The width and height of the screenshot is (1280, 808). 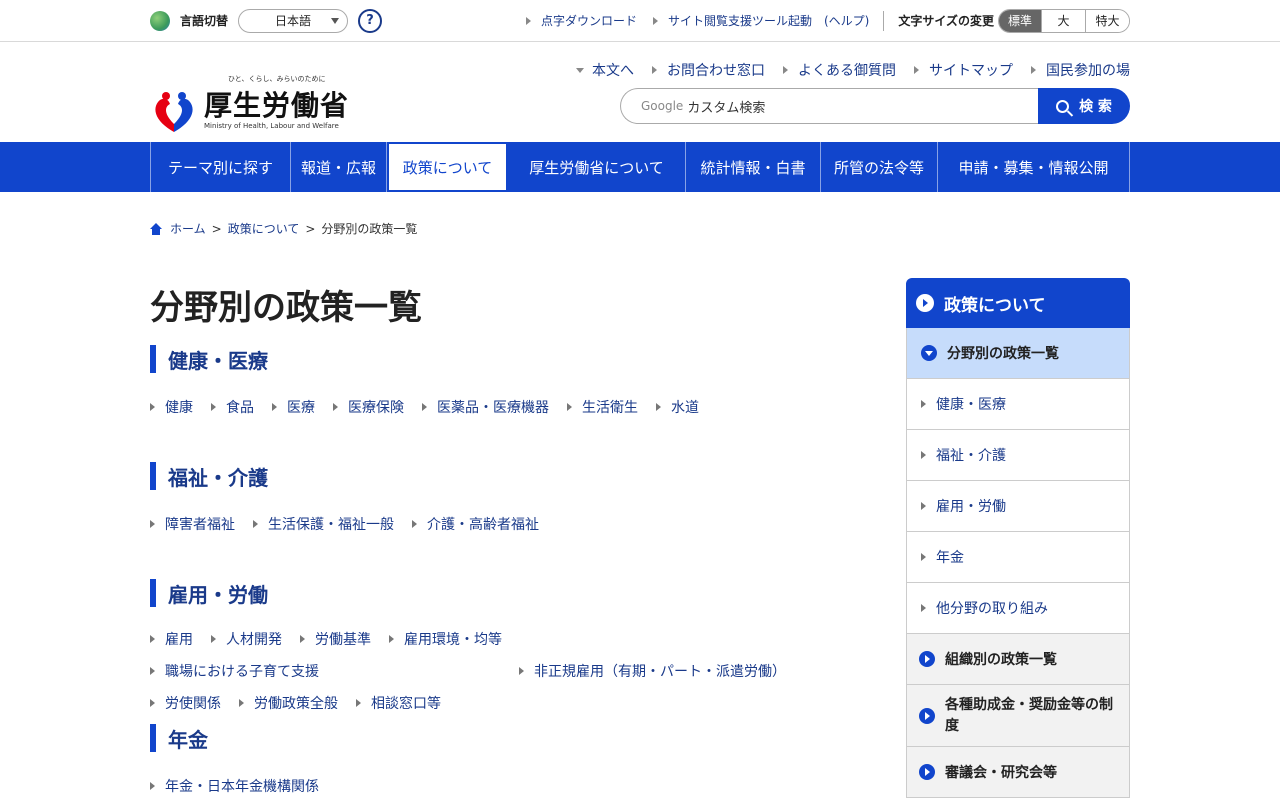 What do you see at coordinates (884, 20) in the screenshot?
I see `divider` at bounding box center [884, 20].